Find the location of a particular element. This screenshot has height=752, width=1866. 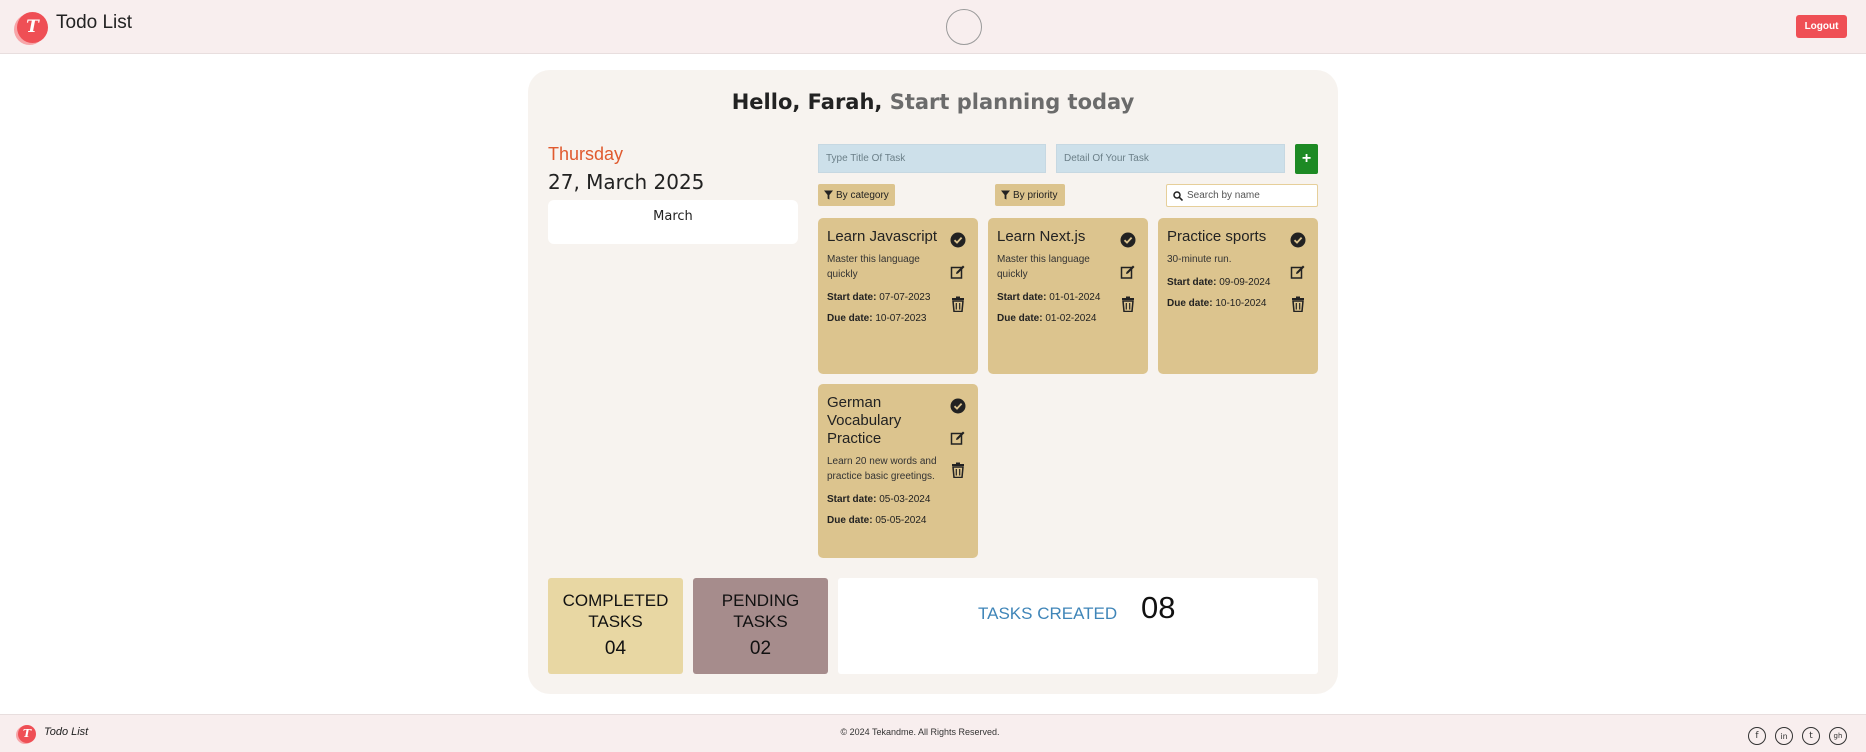

filter-by-priority-label: By priority is located at coordinates (1035, 195).